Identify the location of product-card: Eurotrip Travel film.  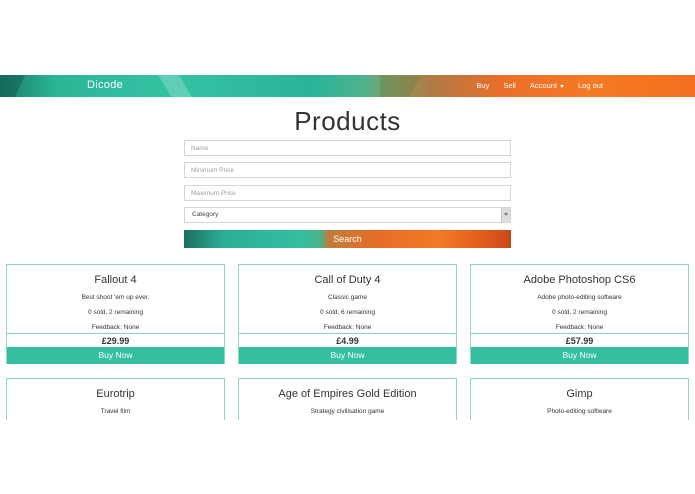
(115, 399).